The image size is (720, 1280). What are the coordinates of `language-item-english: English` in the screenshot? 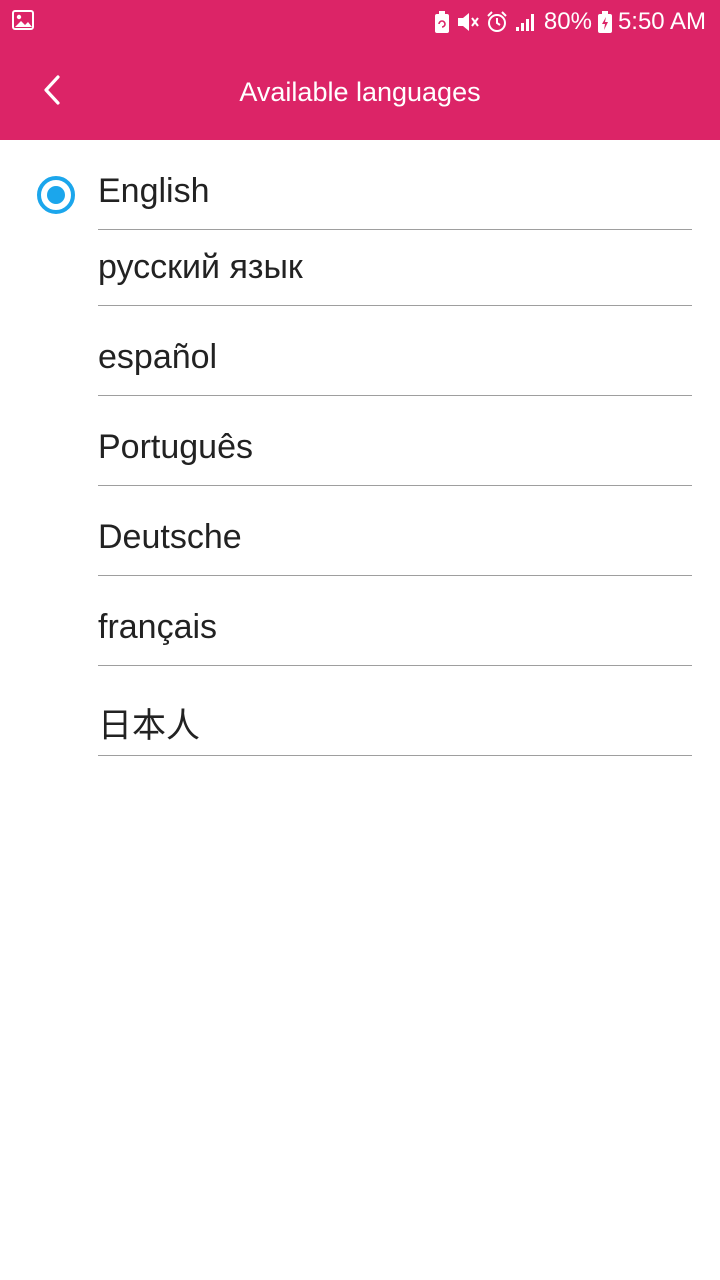 It's located at (360, 185).